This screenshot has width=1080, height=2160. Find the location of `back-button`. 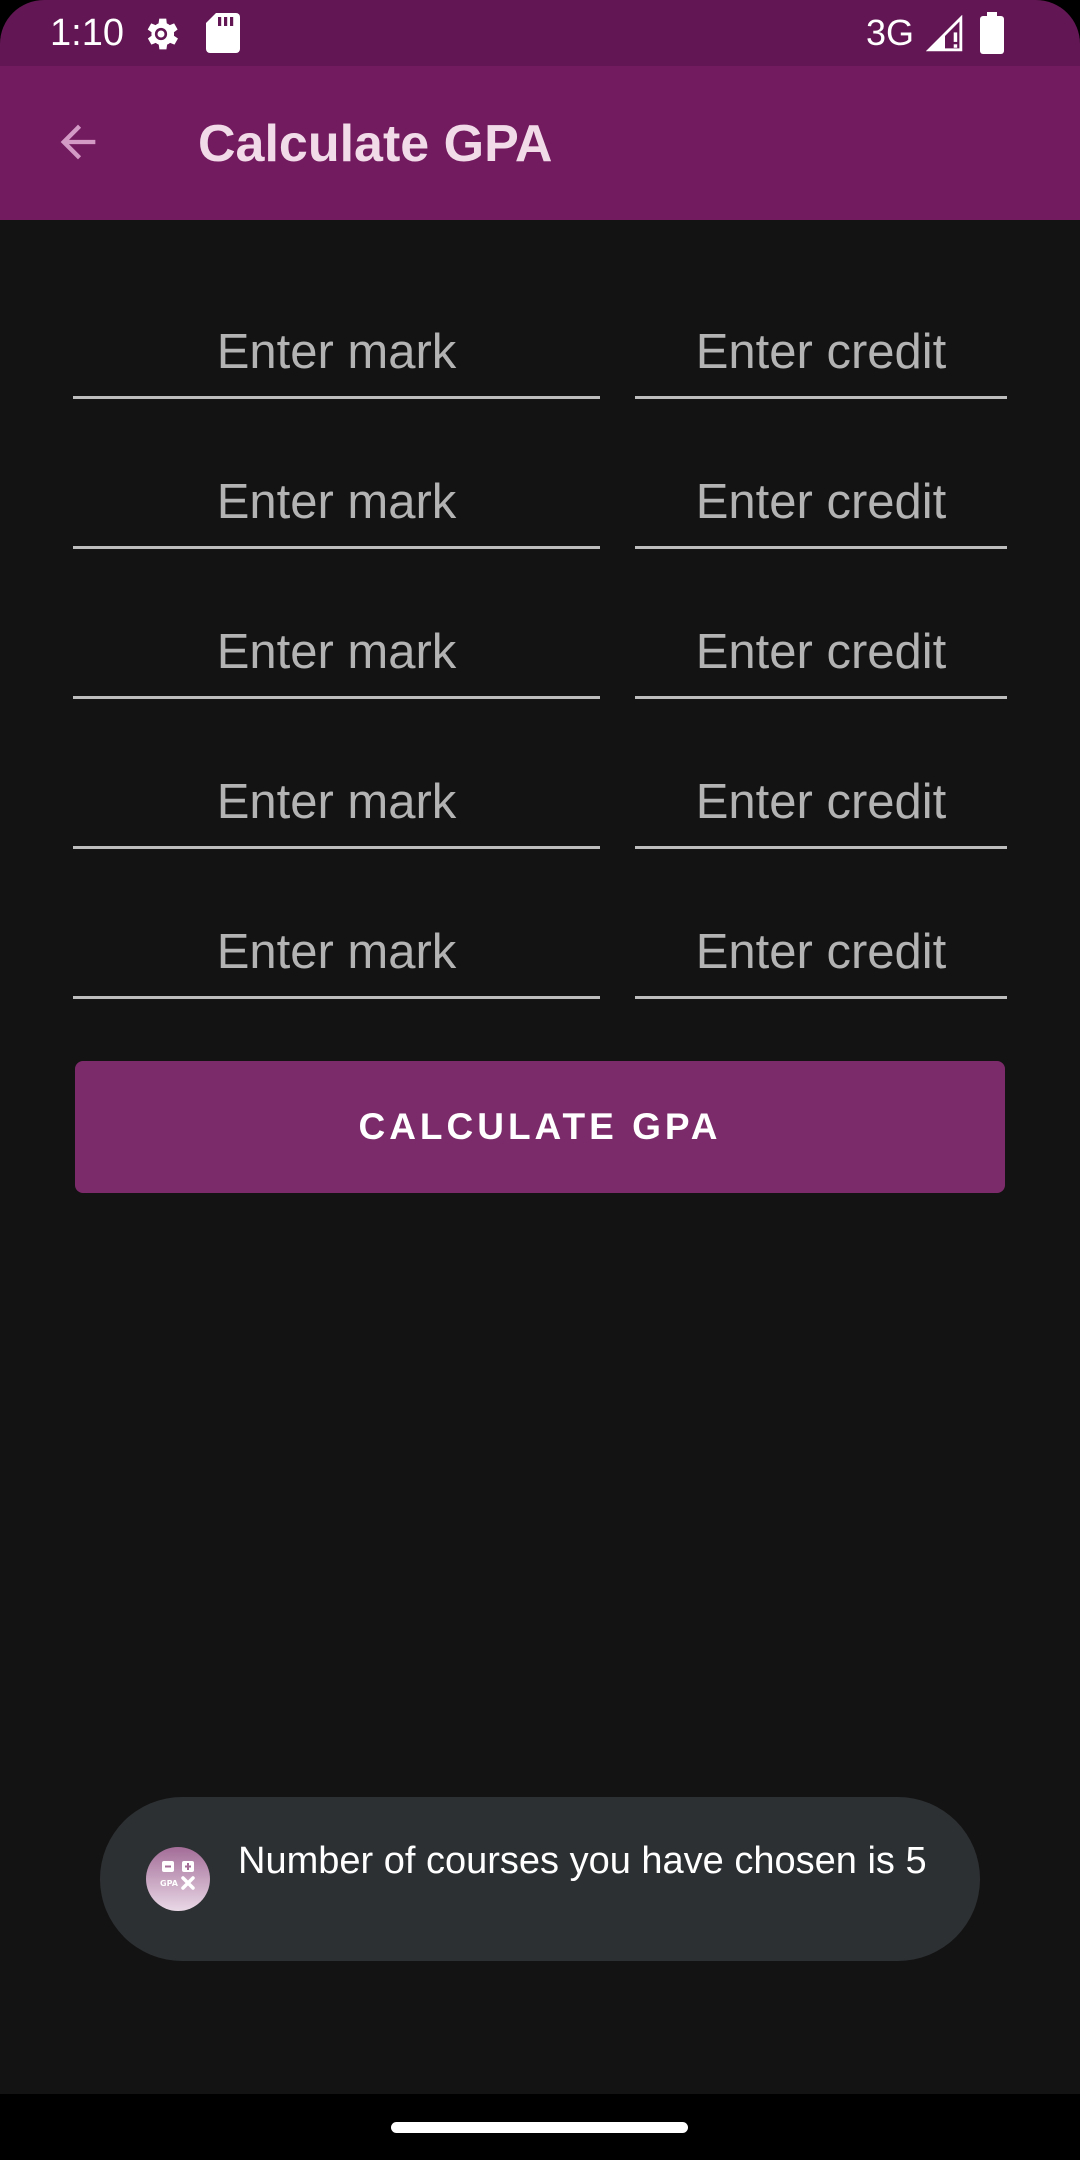

back-button is located at coordinates (78, 142).